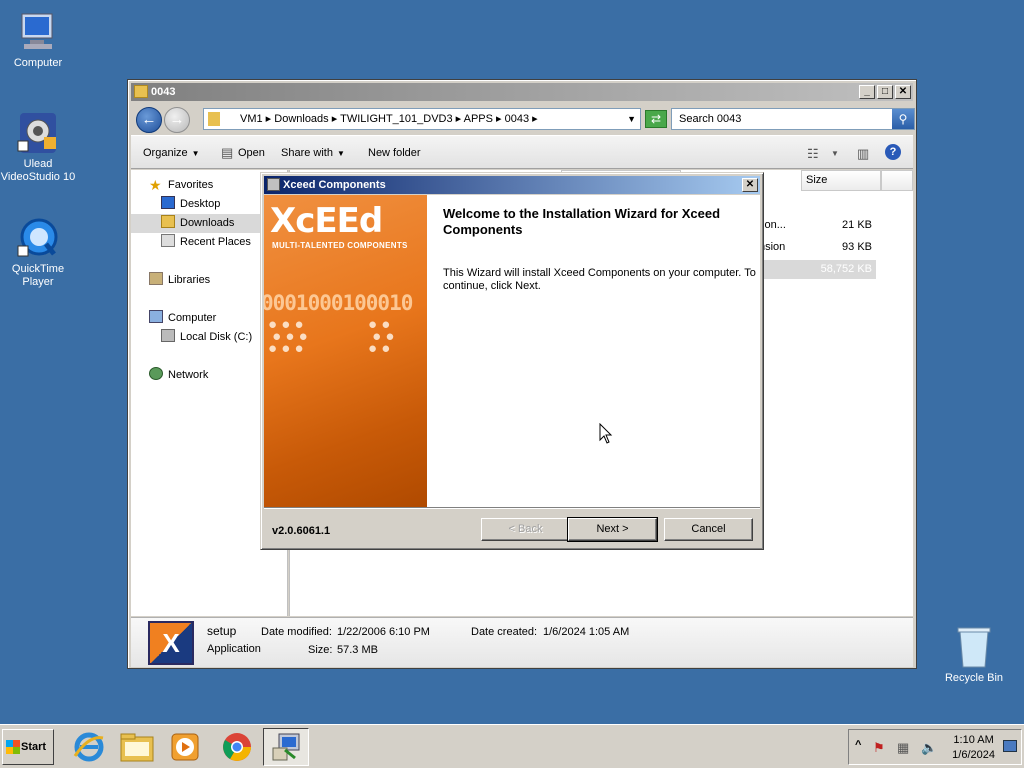 The width and height of the screenshot is (1024, 768). Describe the element at coordinates (793, 119) in the screenshot. I see `search-input: Search 0043 ⚲` at that location.